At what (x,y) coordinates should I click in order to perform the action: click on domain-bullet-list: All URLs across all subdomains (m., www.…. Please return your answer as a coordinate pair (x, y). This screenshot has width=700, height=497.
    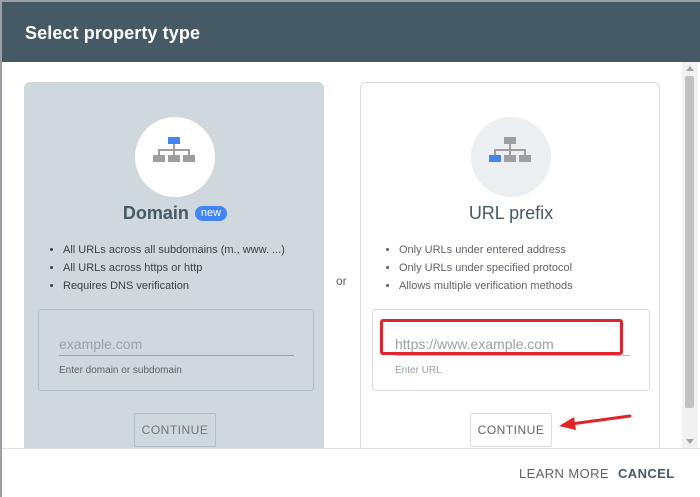
    Looking at the image, I should click on (189, 268).